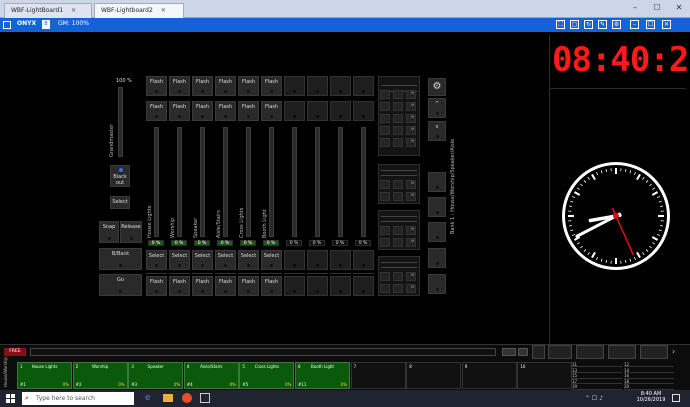 This screenshot has height=407, width=690. I want to click on grid-cell: 14, so click(649, 370).